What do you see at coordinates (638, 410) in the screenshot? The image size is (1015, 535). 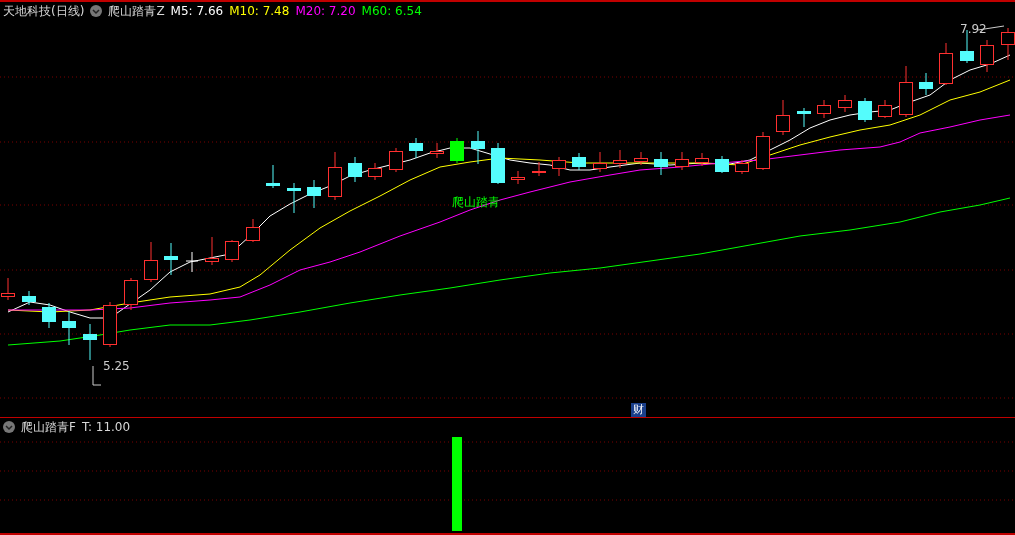 I see `finance-badge: 财` at bounding box center [638, 410].